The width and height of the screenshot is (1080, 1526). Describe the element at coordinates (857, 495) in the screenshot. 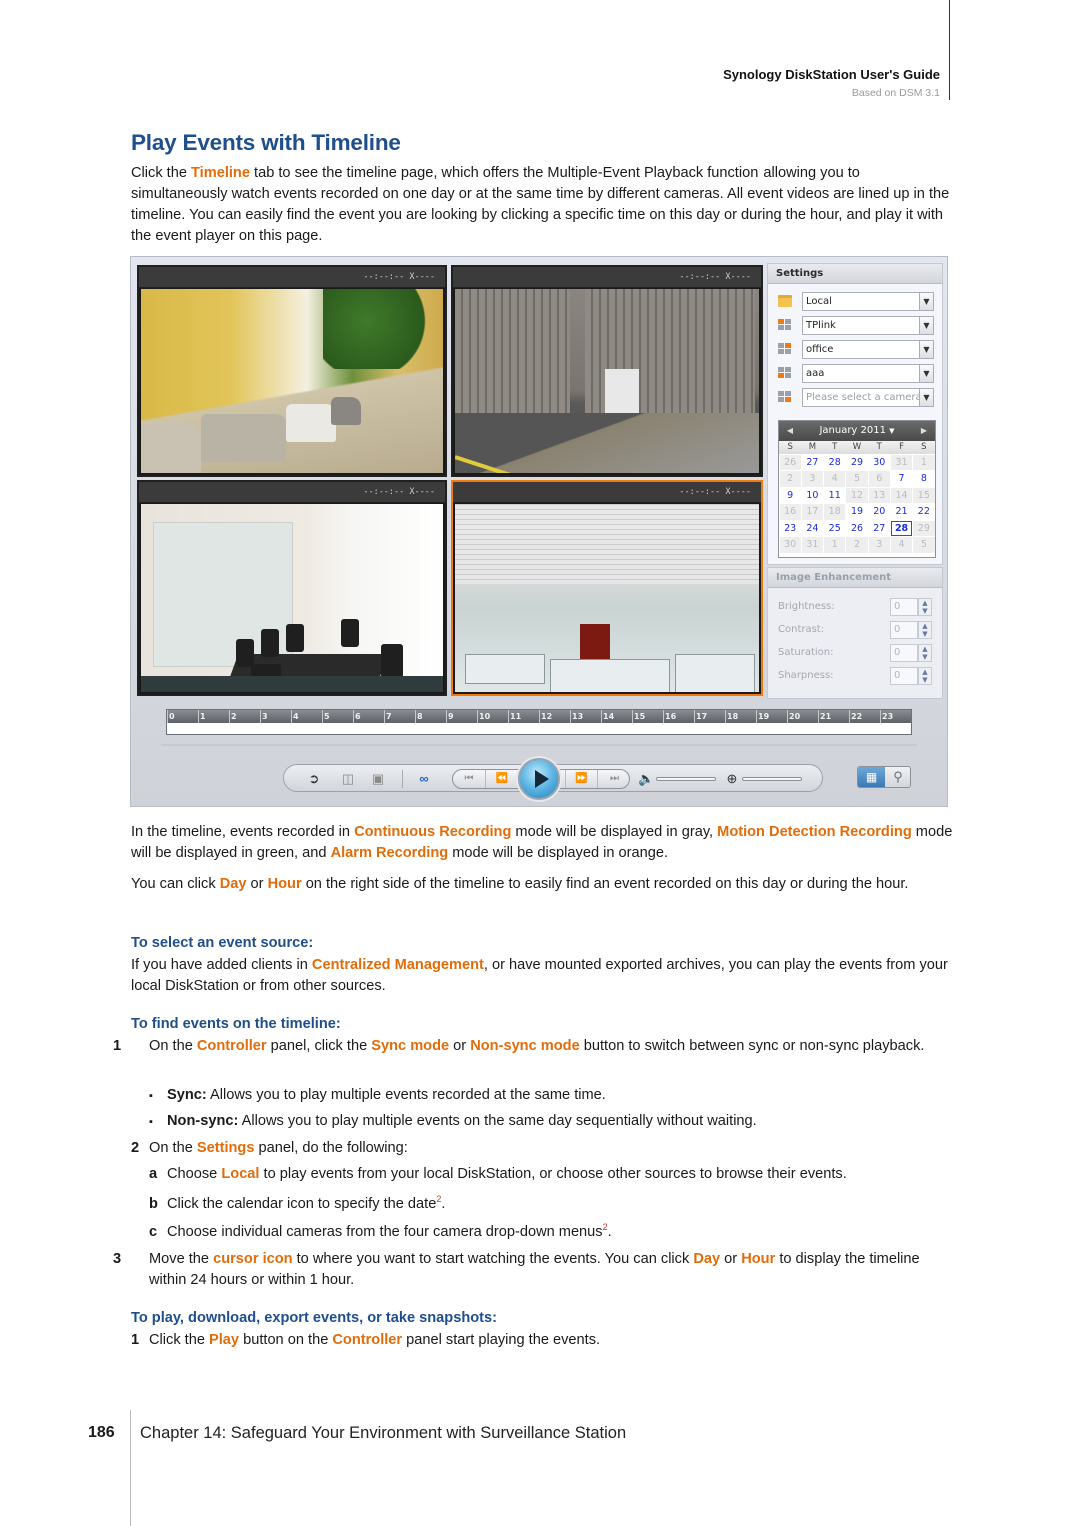

I see `calendar-day: 12` at that location.